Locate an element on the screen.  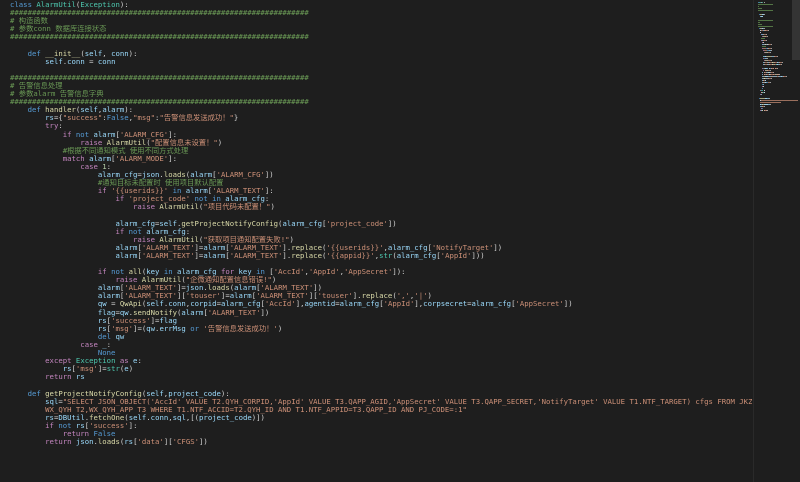
code-line: flag=qw.sendNotify(alarm['ALARM_TEXT']) is located at coordinates (381, 313).